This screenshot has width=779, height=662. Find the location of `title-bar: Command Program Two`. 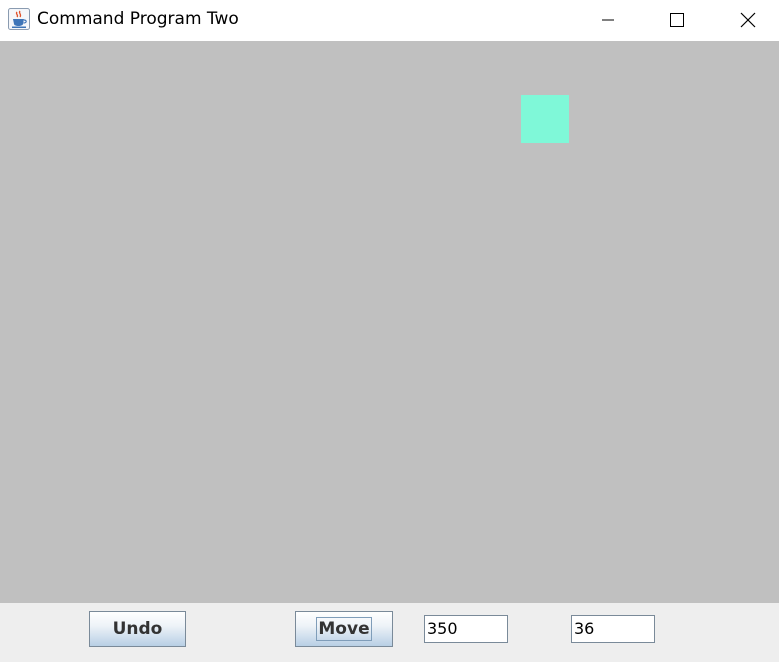

title-bar: Command Program Two is located at coordinates (389, 20).